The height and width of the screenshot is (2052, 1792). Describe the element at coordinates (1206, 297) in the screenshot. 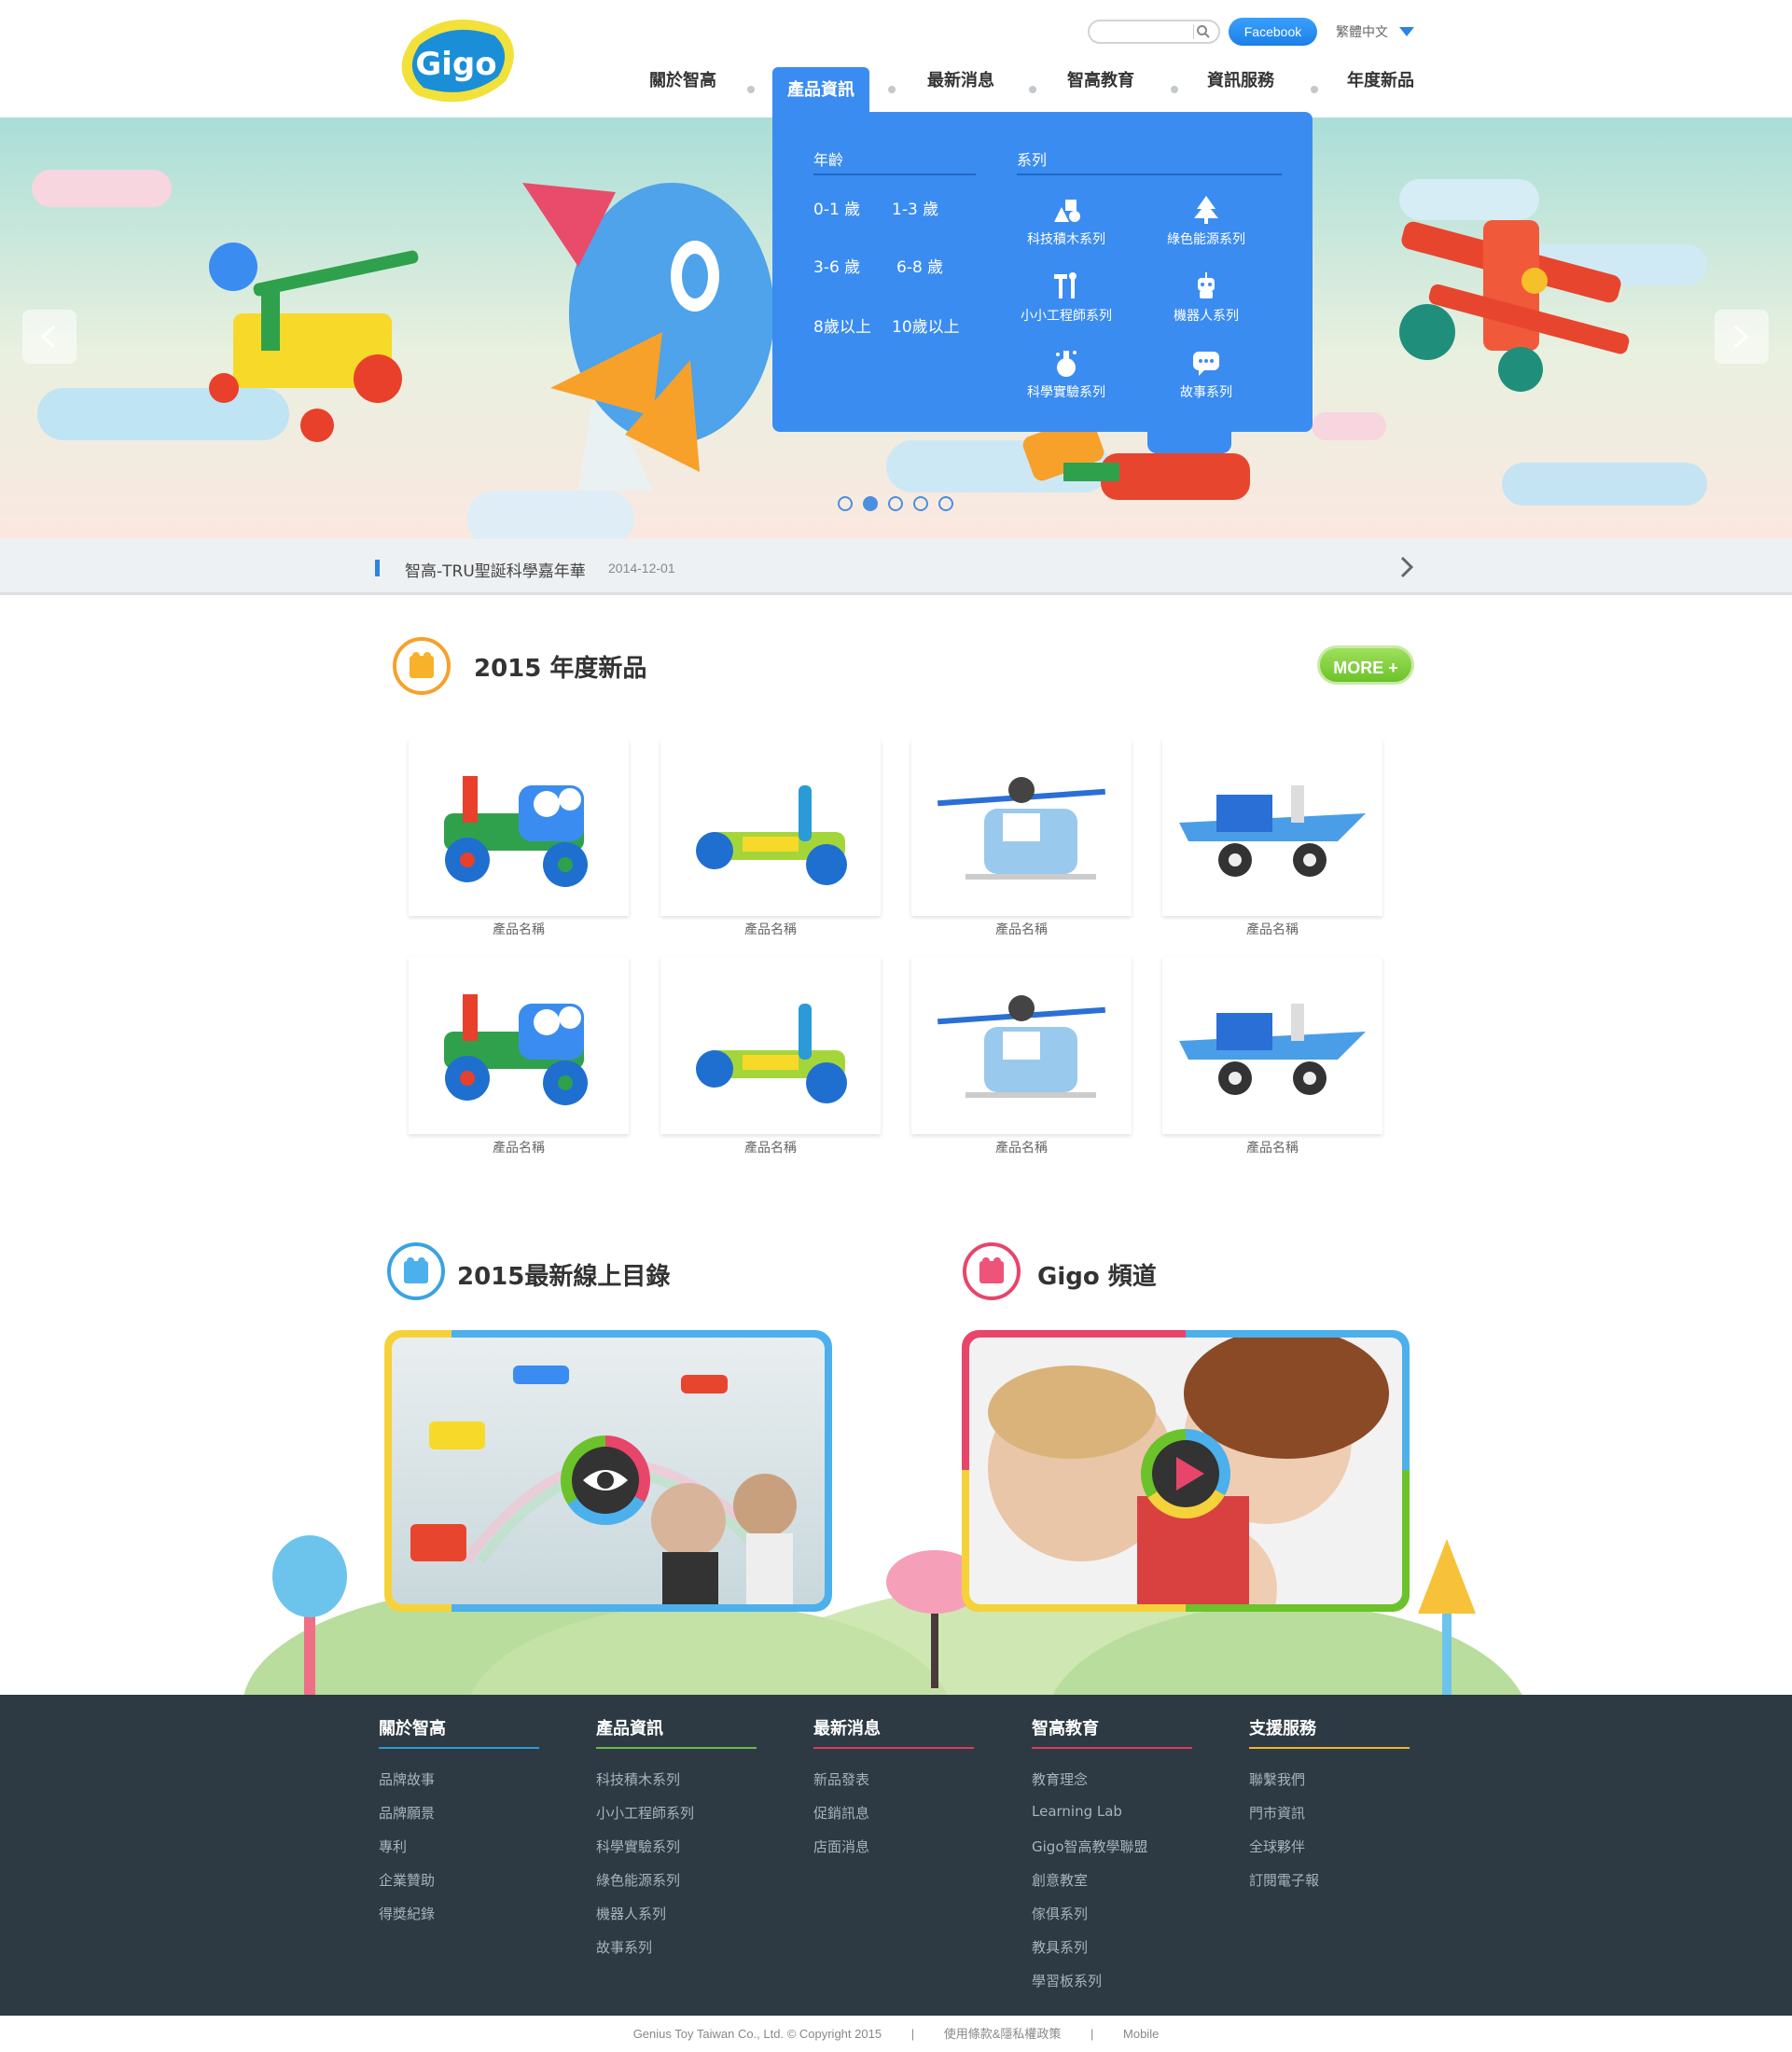

I see `series-item-robot: 機器人系列` at that location.